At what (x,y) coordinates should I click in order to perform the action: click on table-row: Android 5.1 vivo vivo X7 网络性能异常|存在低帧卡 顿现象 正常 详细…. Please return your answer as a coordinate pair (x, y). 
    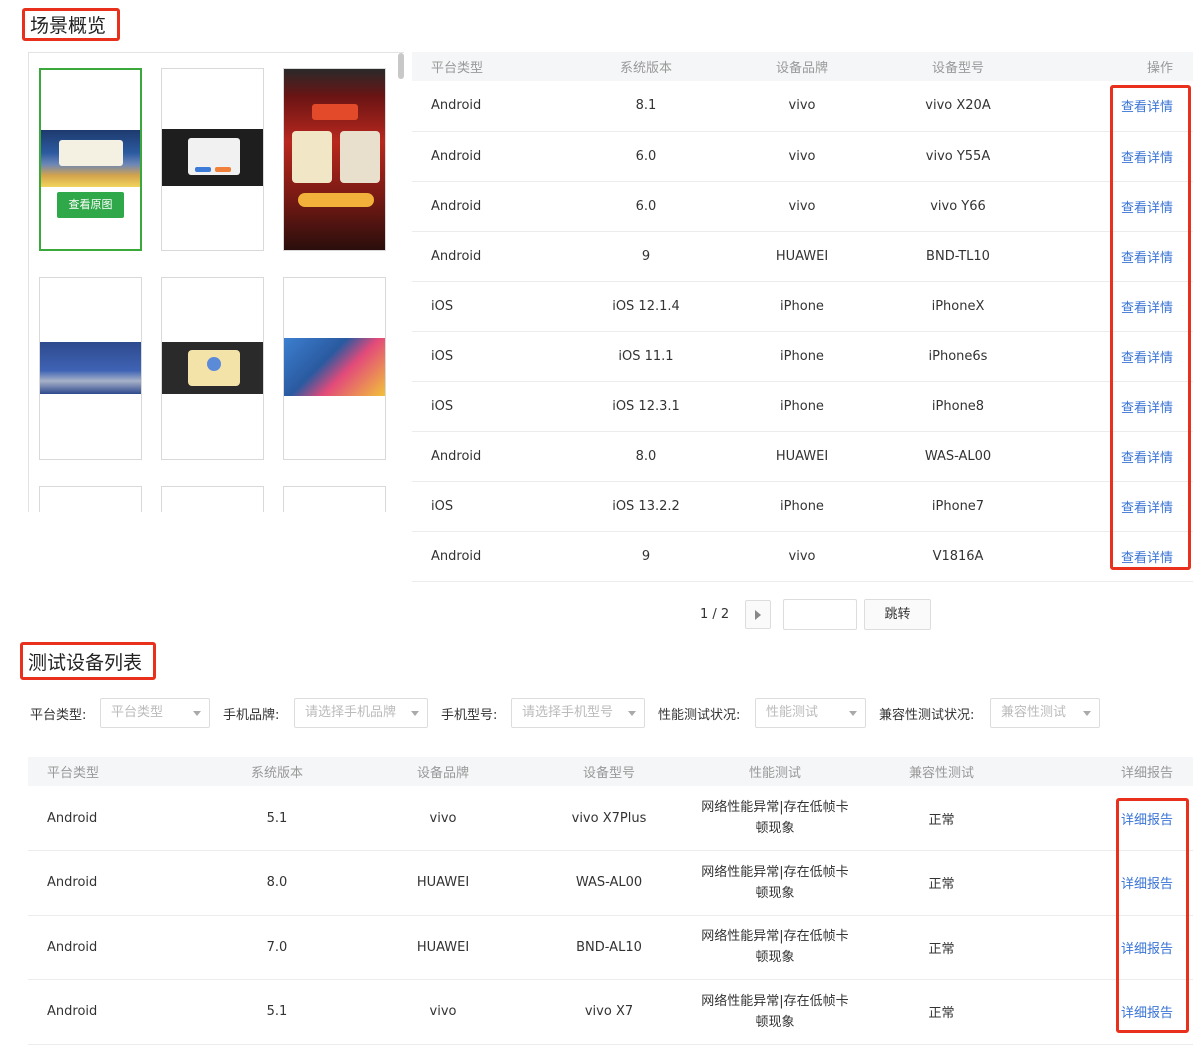
    Looking at the image, I should click on (610, 1012).